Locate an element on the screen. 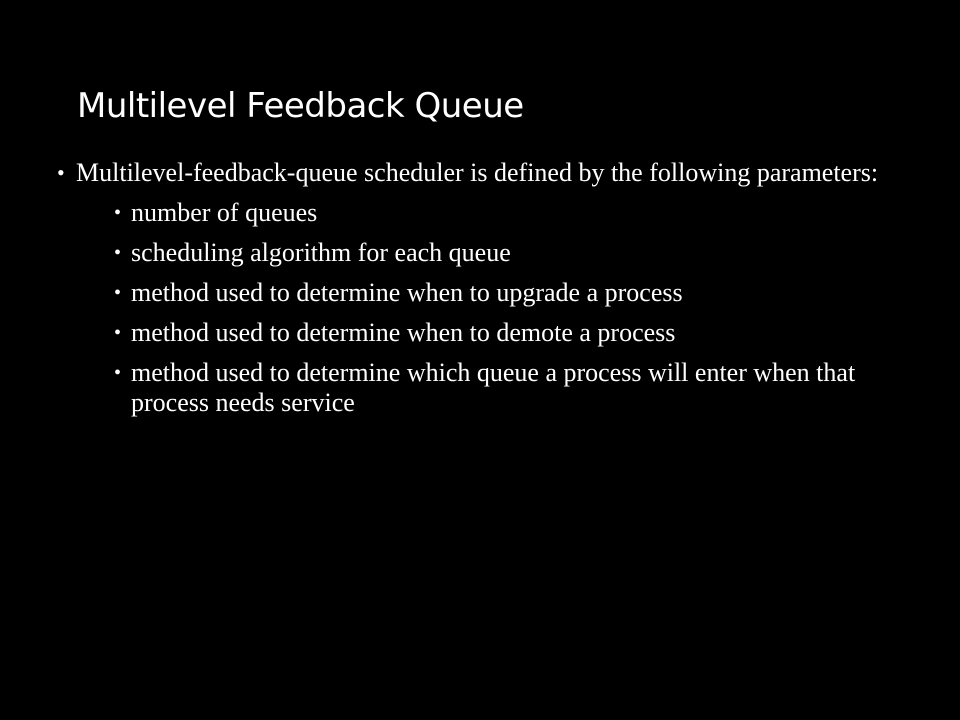  slide-title: Multilevel Feedback Queue is located at coordinates (300, 106).